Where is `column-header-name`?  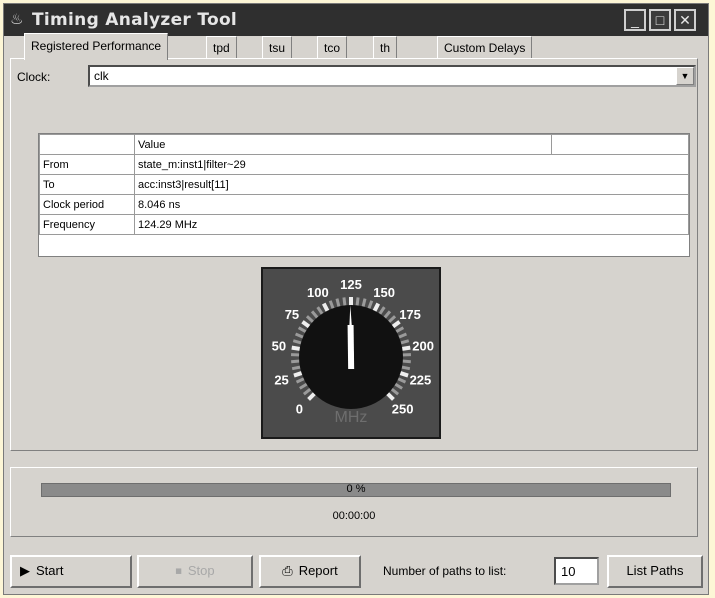 column-header-name is located at coordinates (87, 144).